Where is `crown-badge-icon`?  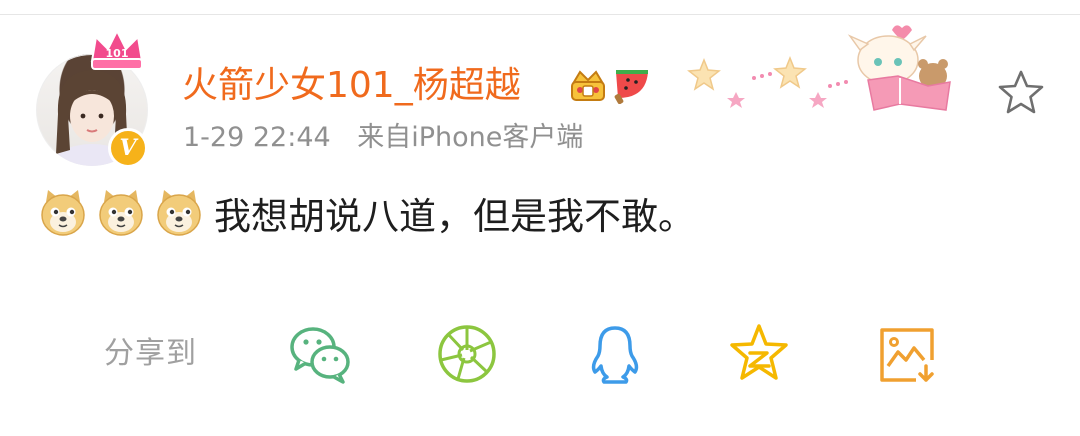 crown-badge-icon is located at coordinates (588, 85).